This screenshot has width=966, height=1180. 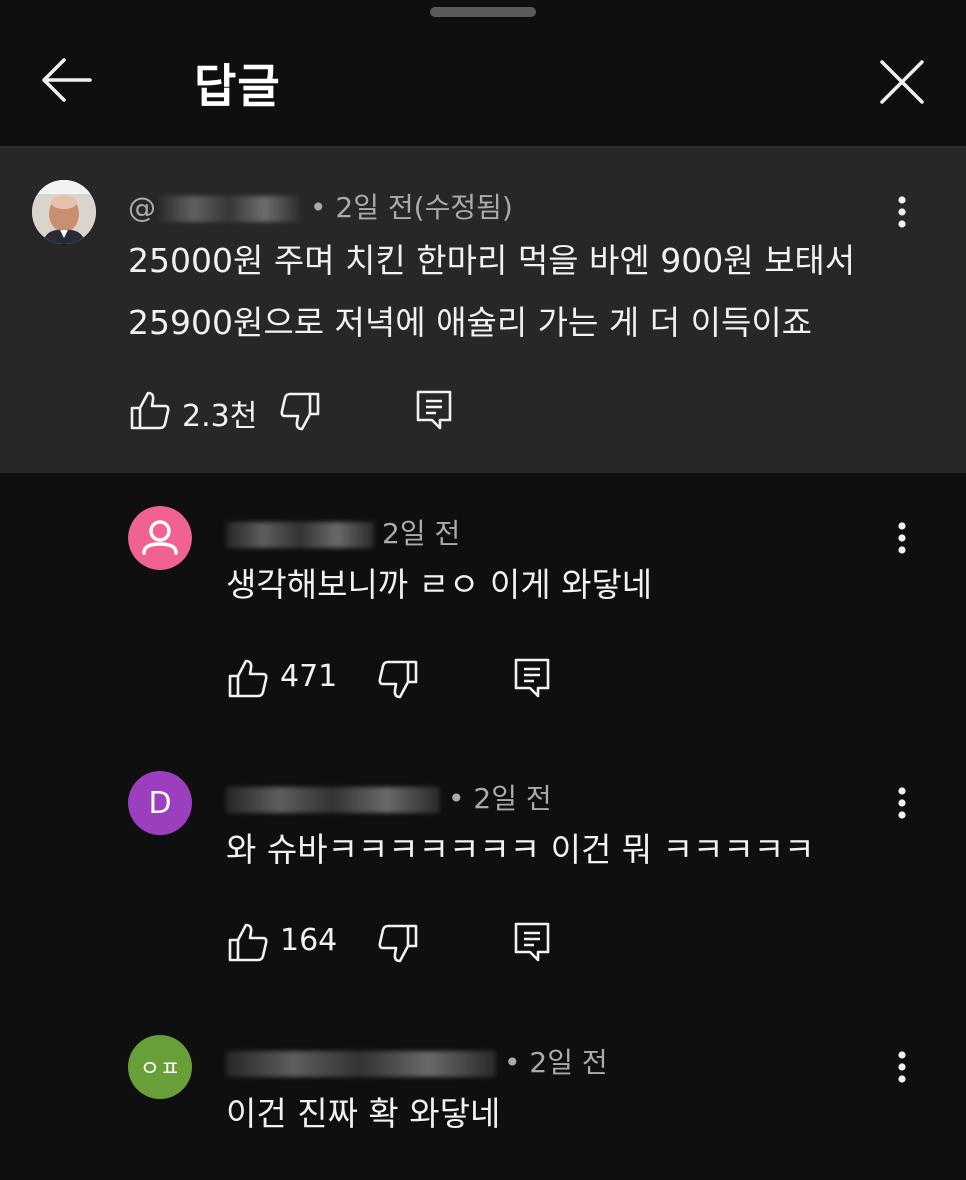 I want to click on comment-meta: 2일 전, so click(x=343, y=532).